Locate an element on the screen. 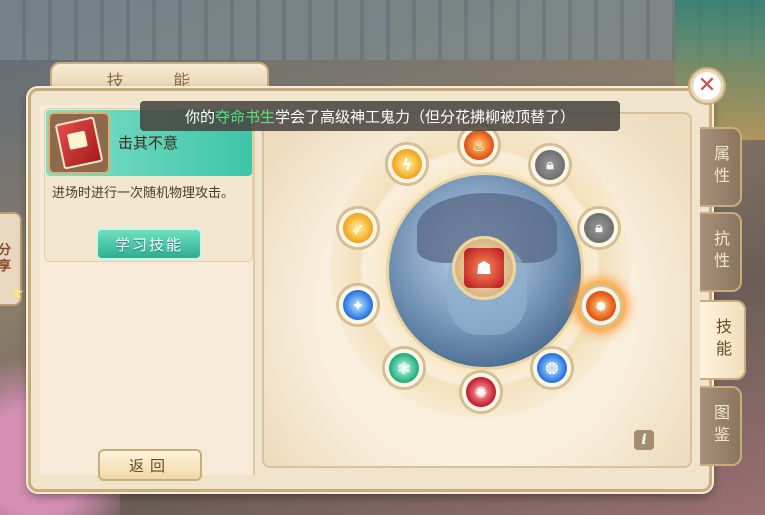 This screenshot has width=765, height=515. skill-slot-right-upper: 🔒︎ is located at coordinates (599, 228).